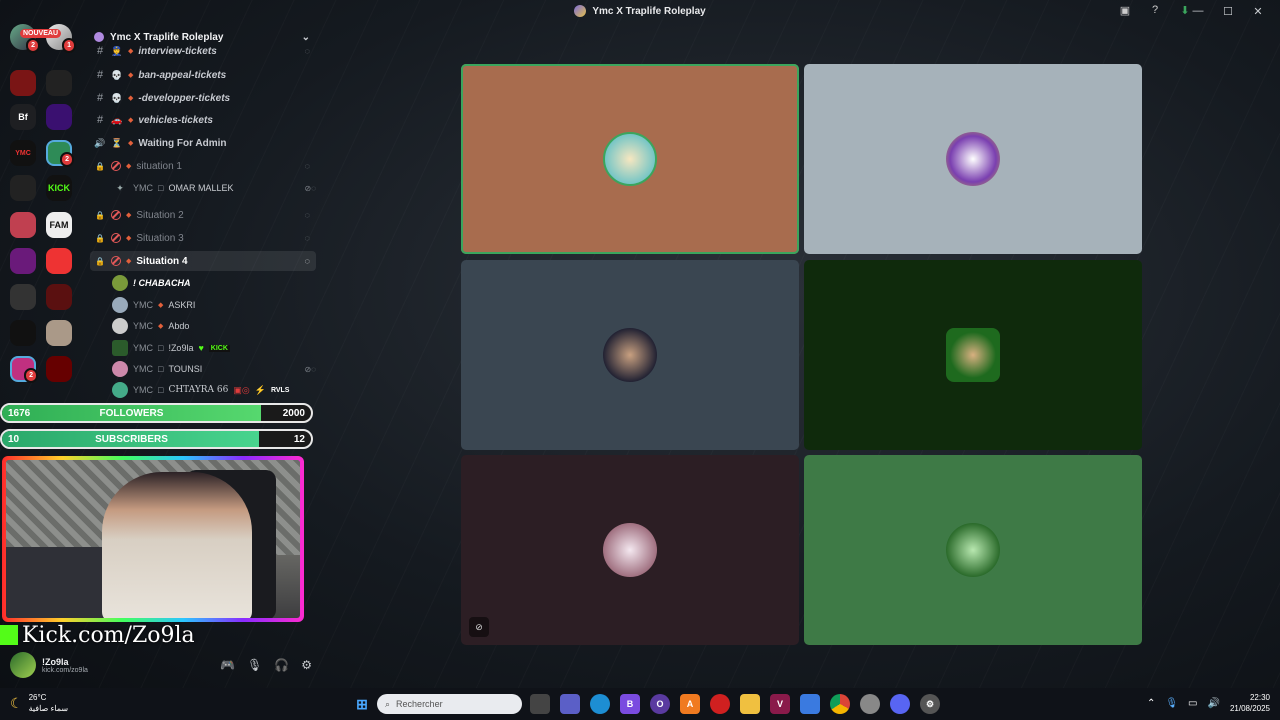 Image resolution: width=1280 pixels, height=720 pixels. What do you see at coordinates (59, 261) in the screenshot?
I see `server-icon-d` at bounding box center [59, 261].